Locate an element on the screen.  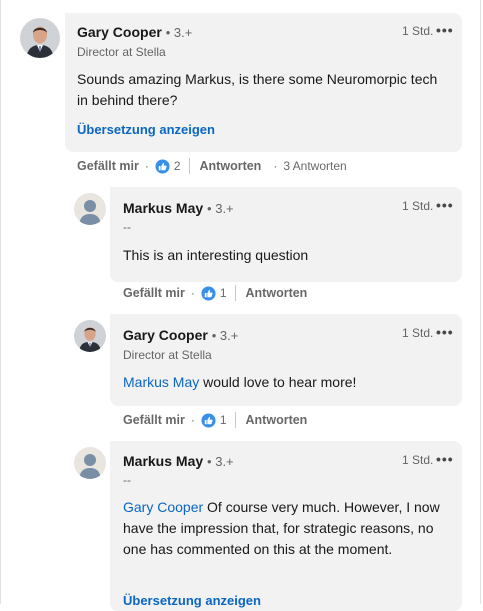
comment-time: 1 Std. is located at coordinates (418, 31).